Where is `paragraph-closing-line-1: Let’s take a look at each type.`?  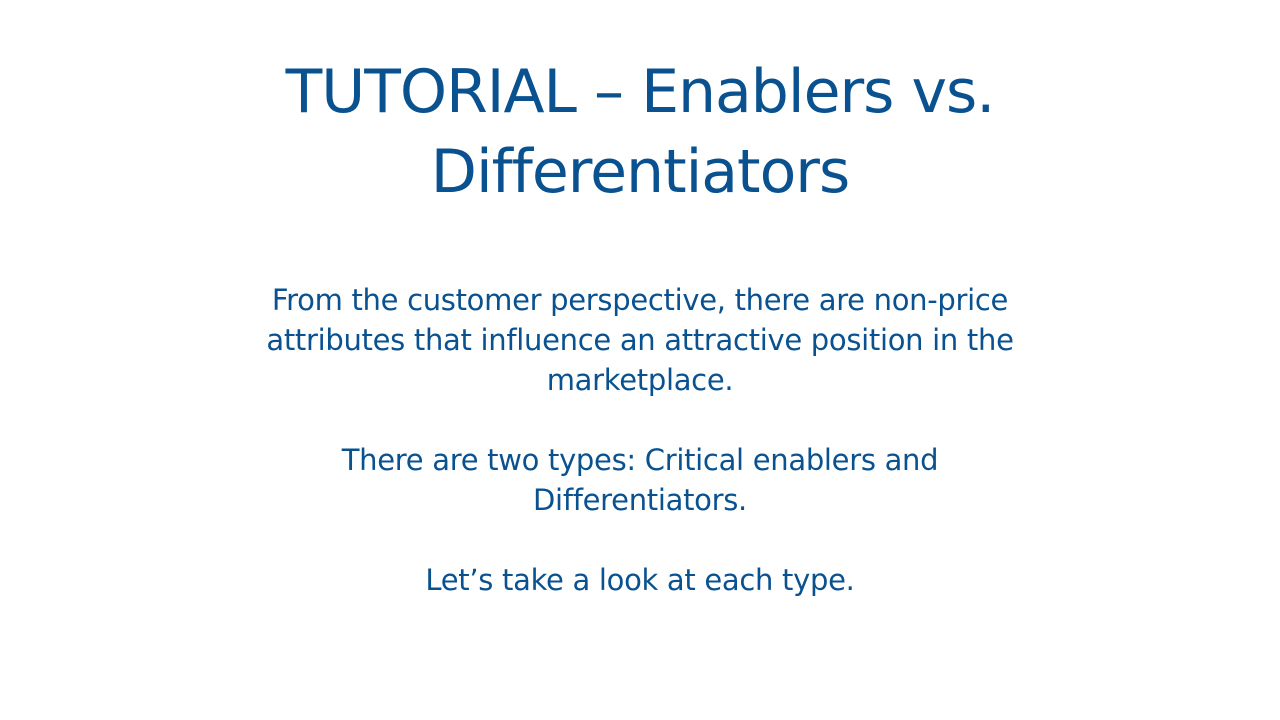
paragraph-closing-line-1: Let’s take a look at each type. is located at coordinates (640, 580).